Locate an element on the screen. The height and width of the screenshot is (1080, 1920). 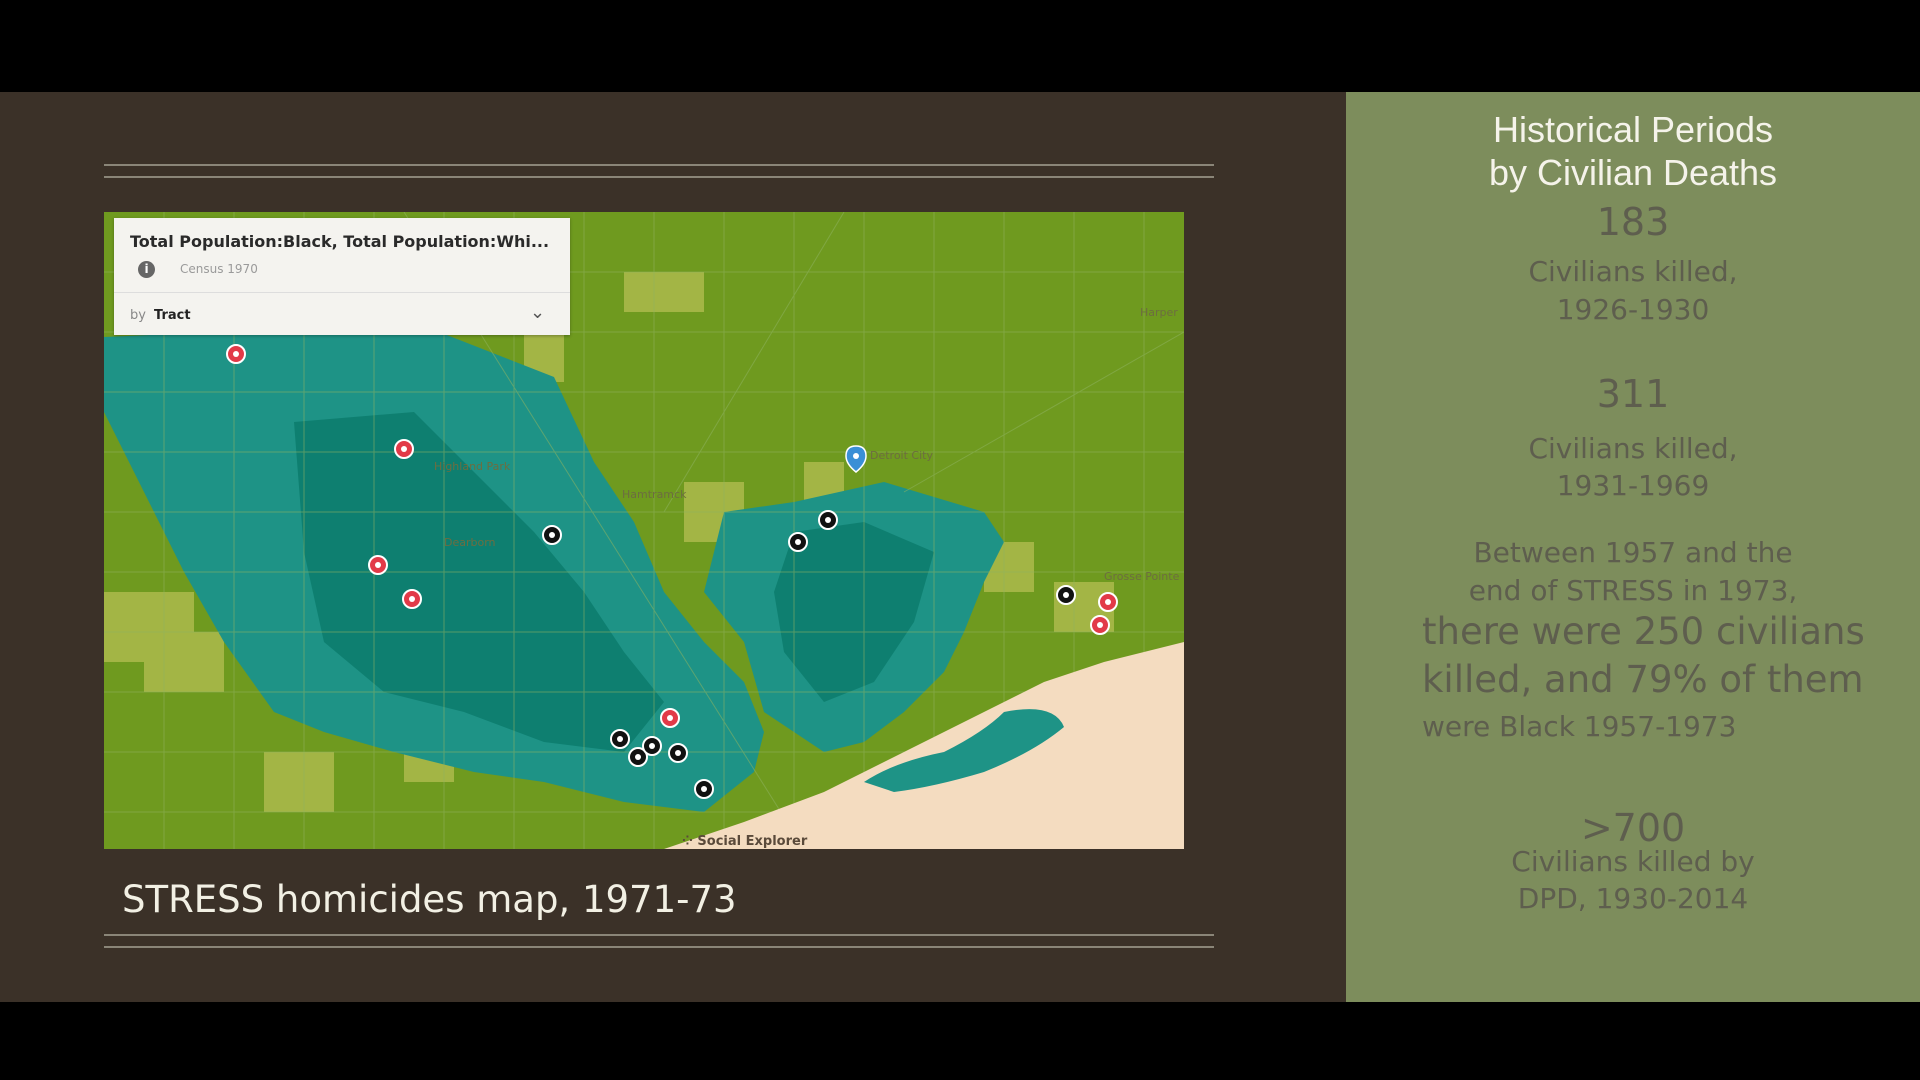
sidebar-title-line2: by Civilian Deaths is located at coordinates (1633, 172).